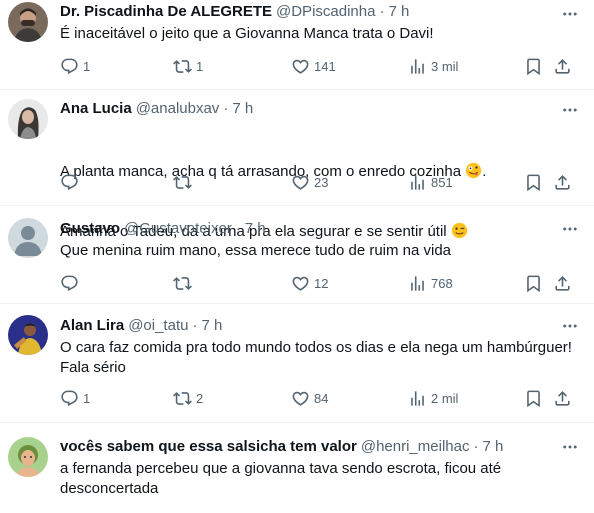 The height and width of the screenshot is (513, 594). What do you see at coordinates (321, 229) in the screenshot?
I see `tweet-header: Gustavo @Gustavoteixer · 7 h` at bounding box center [321, 229].